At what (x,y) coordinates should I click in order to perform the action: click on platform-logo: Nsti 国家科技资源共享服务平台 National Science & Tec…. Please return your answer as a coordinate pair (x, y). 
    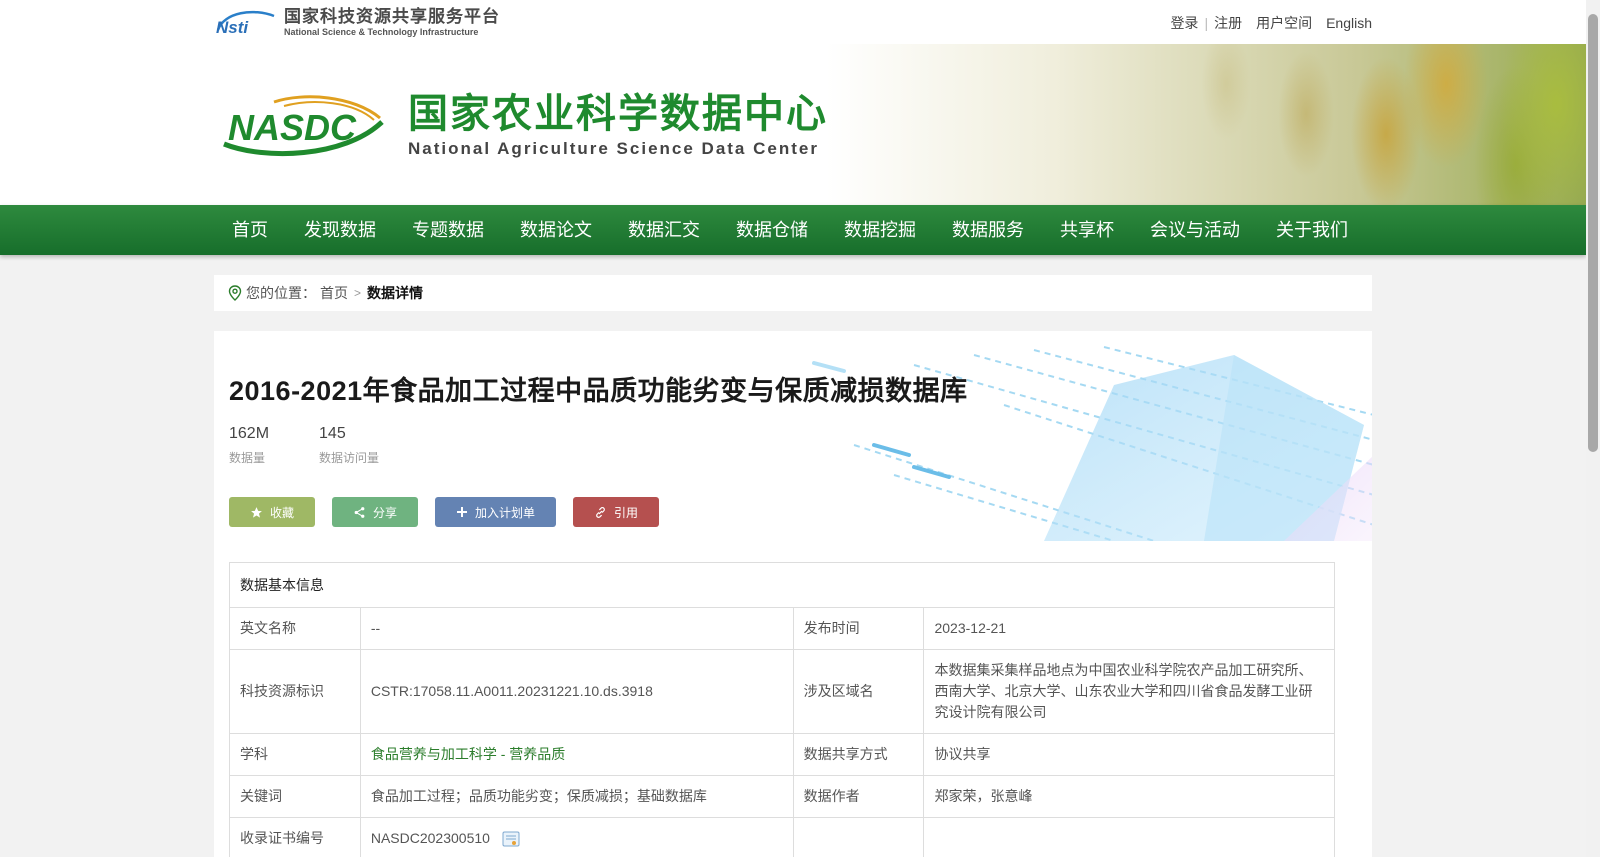
    Looking at the image, I should click on (357, 22).